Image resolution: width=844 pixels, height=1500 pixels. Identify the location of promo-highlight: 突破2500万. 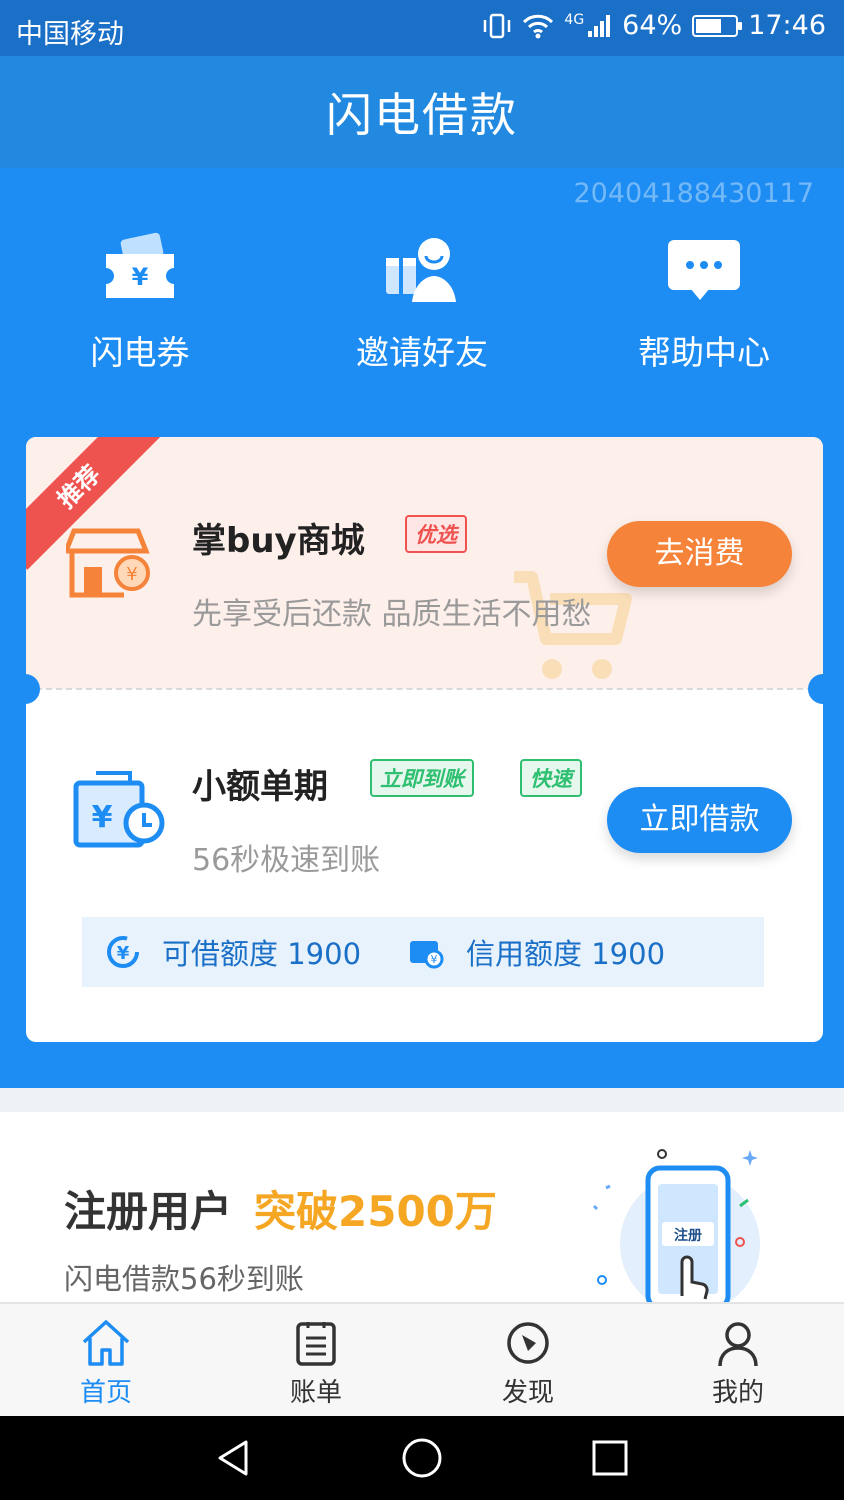
(375, 1211).